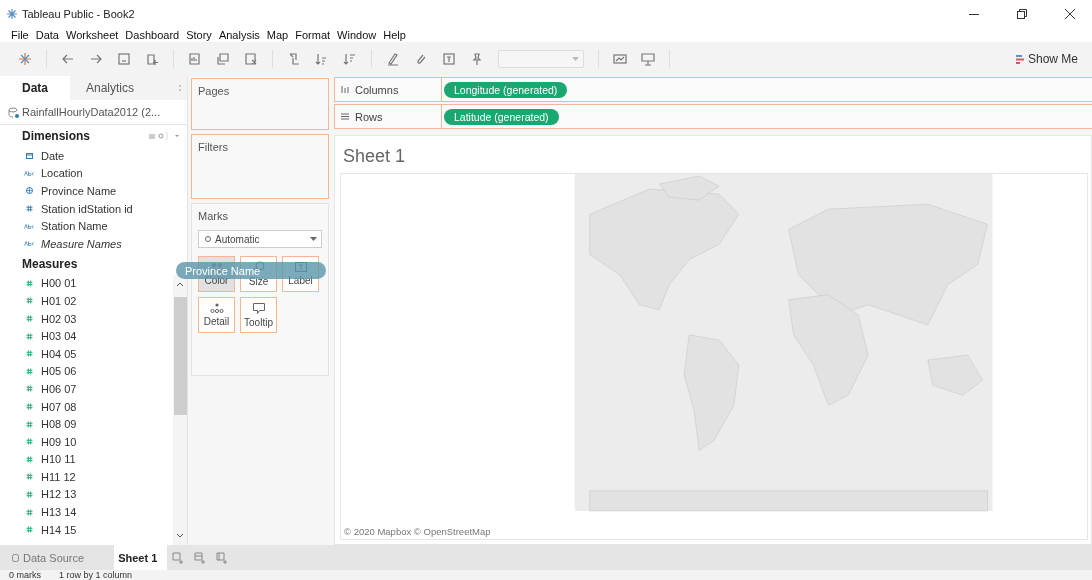 The height and width of the screenshot is (580, 1092). What do you see at coordinates (394, 35) in the screenshot?
I see `menu-item: Help` at bounding box center [394, 35].